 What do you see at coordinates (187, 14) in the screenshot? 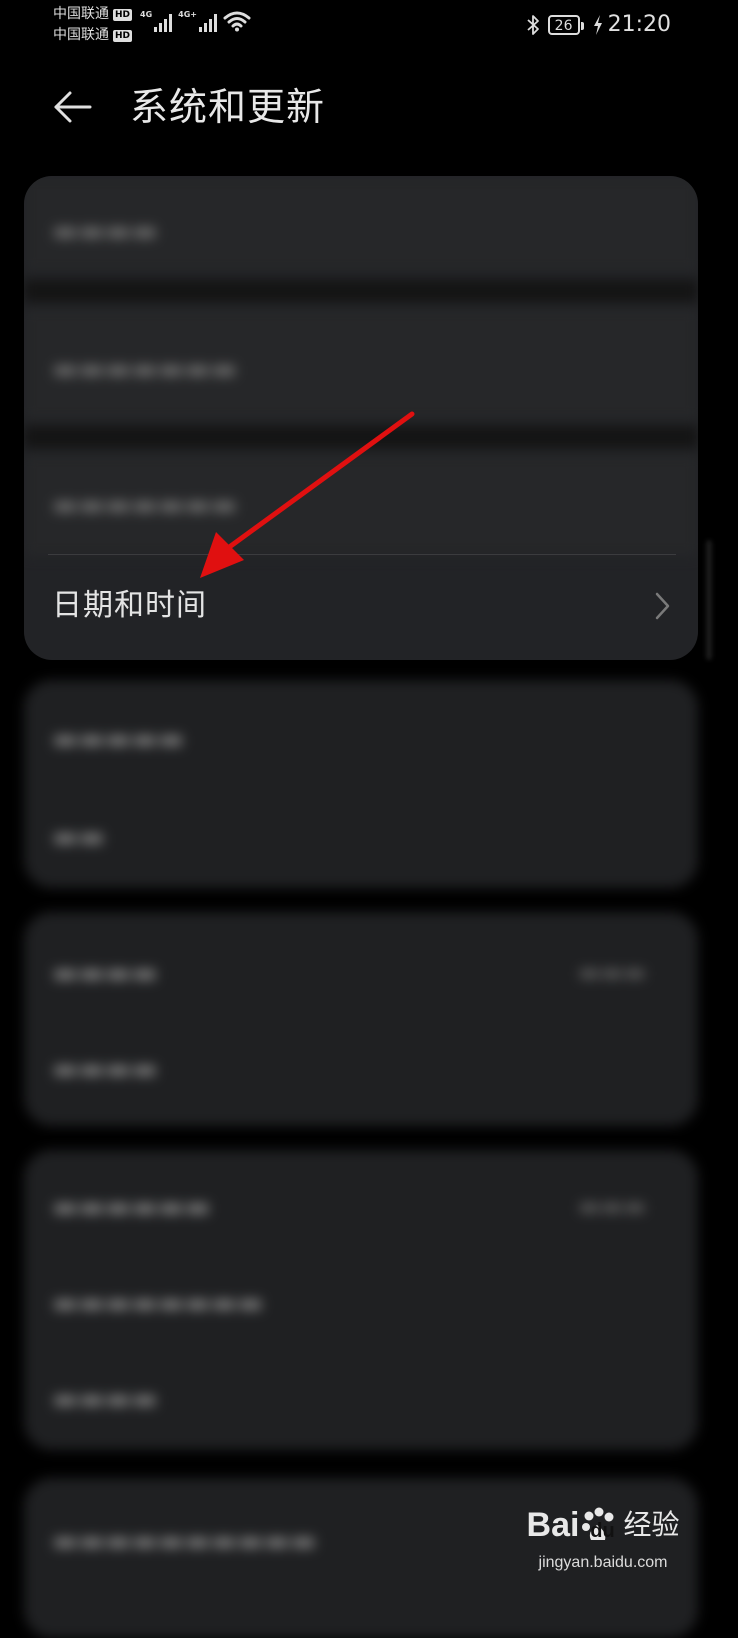
I see `network-type-2: 4G+` at bounding box center [187, 14].